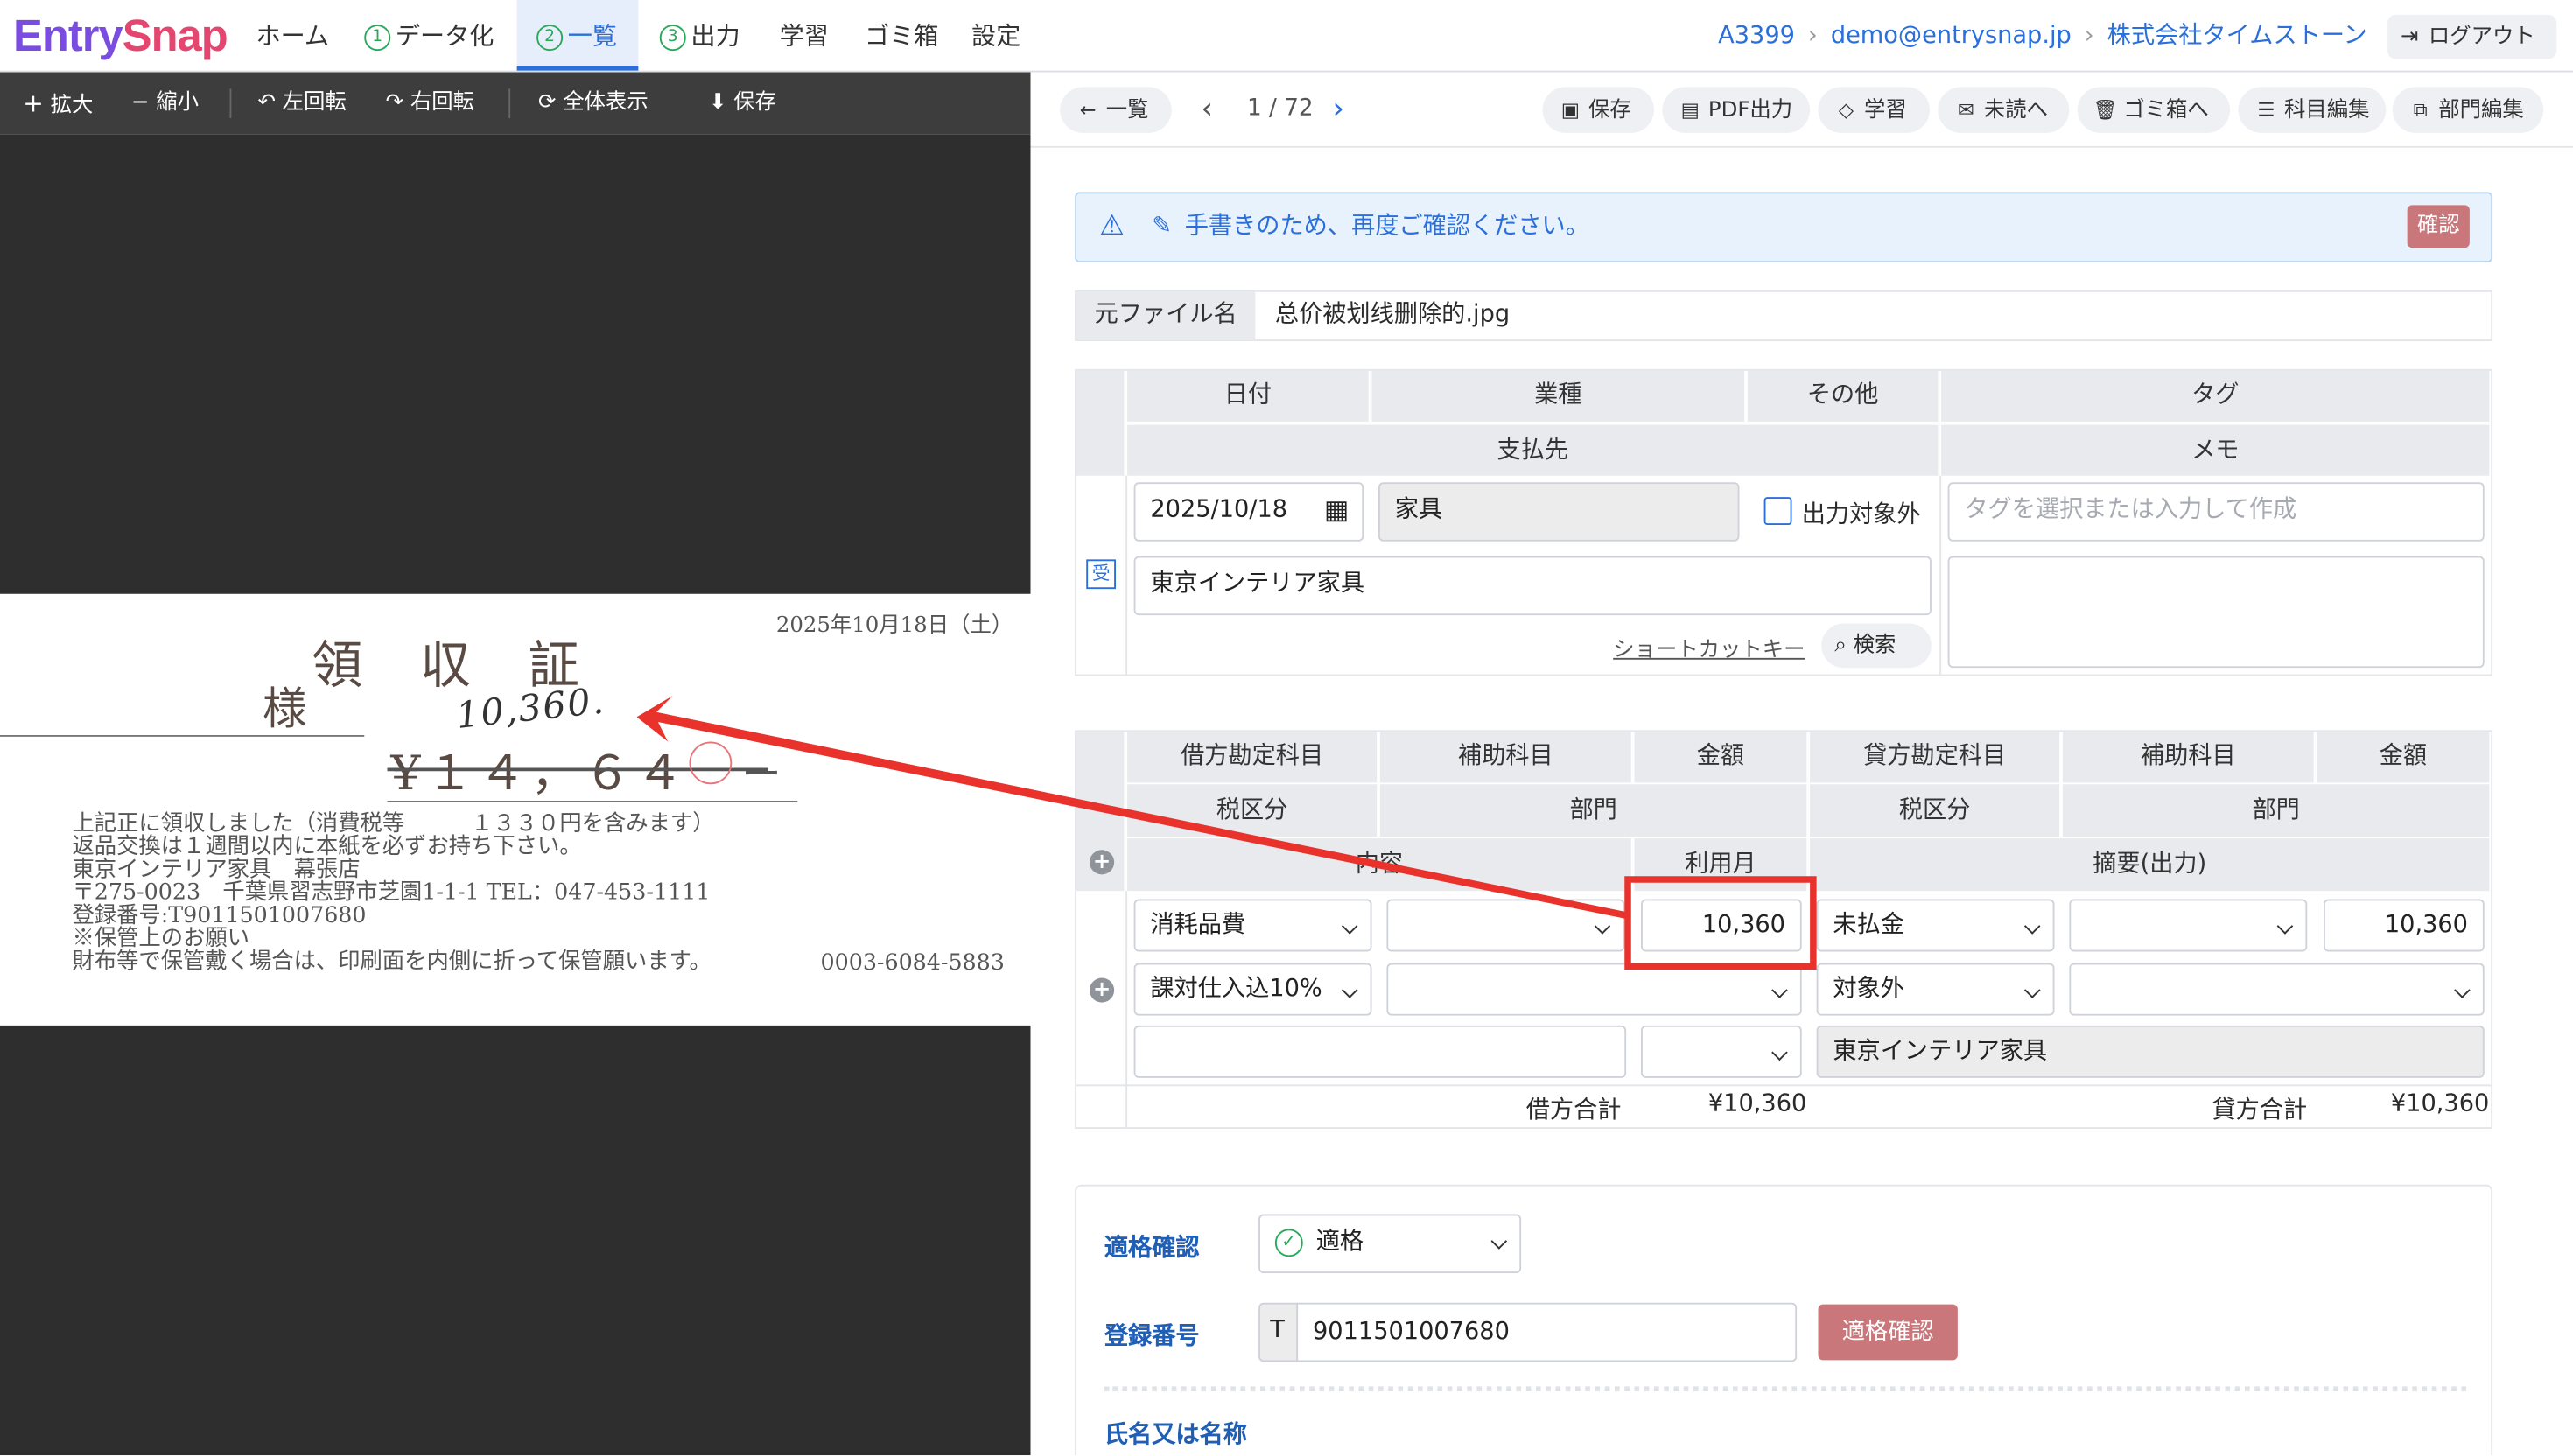  Describe the element at coordinates (515, 103) in the screenshot. I see `viewer-toolbar: + 拡大 − 縮小 ↶ 左回転 ↷ 右回転 ⟳ 全体表示 ⬇ 保存` at that location.